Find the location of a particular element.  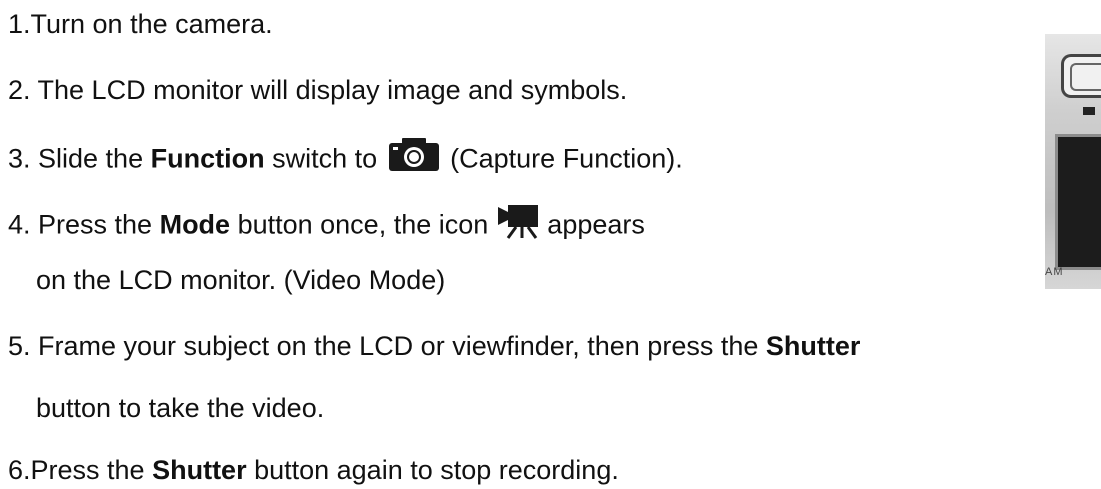

step-5-continuation: button to take the video. is located at coordinates (180, 408).